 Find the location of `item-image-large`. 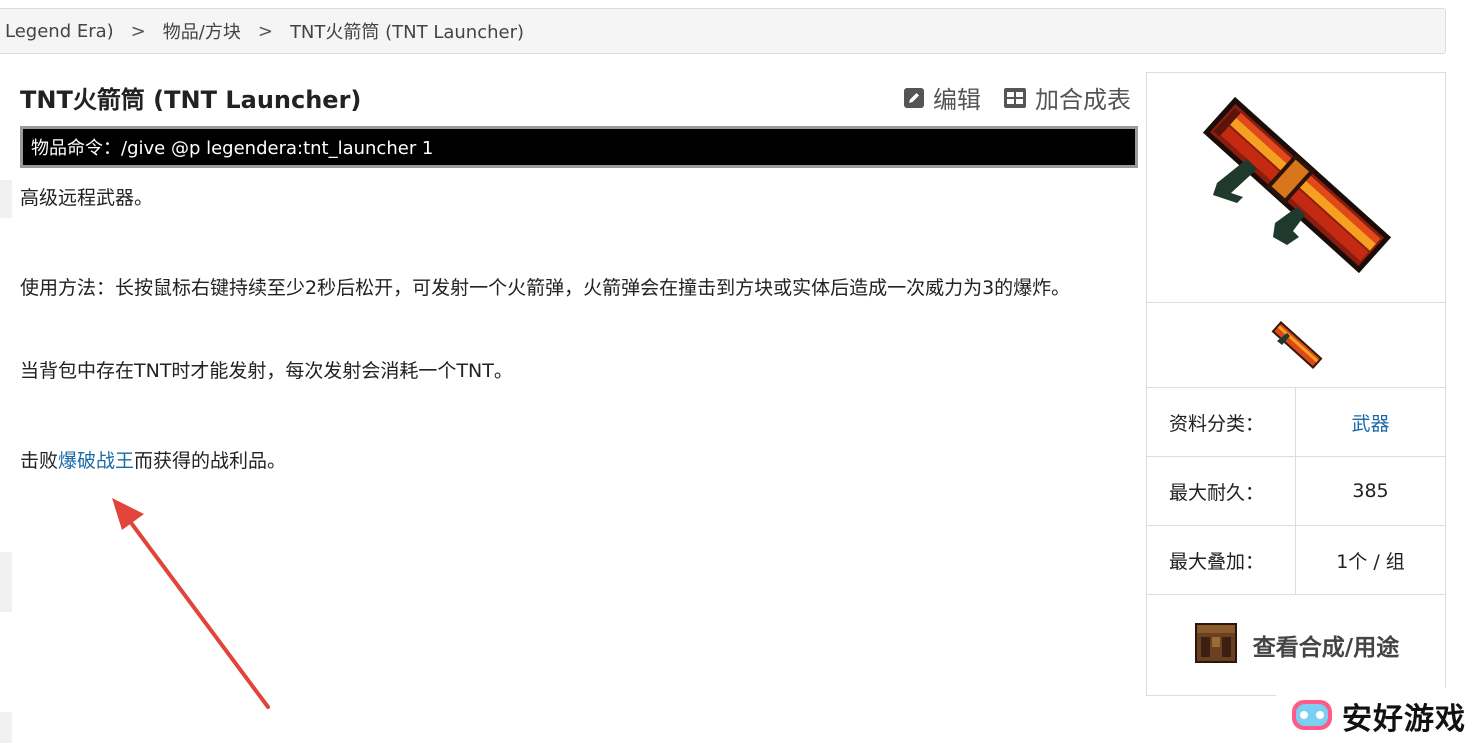

item-image-large is located at coordinates (1296, 188).